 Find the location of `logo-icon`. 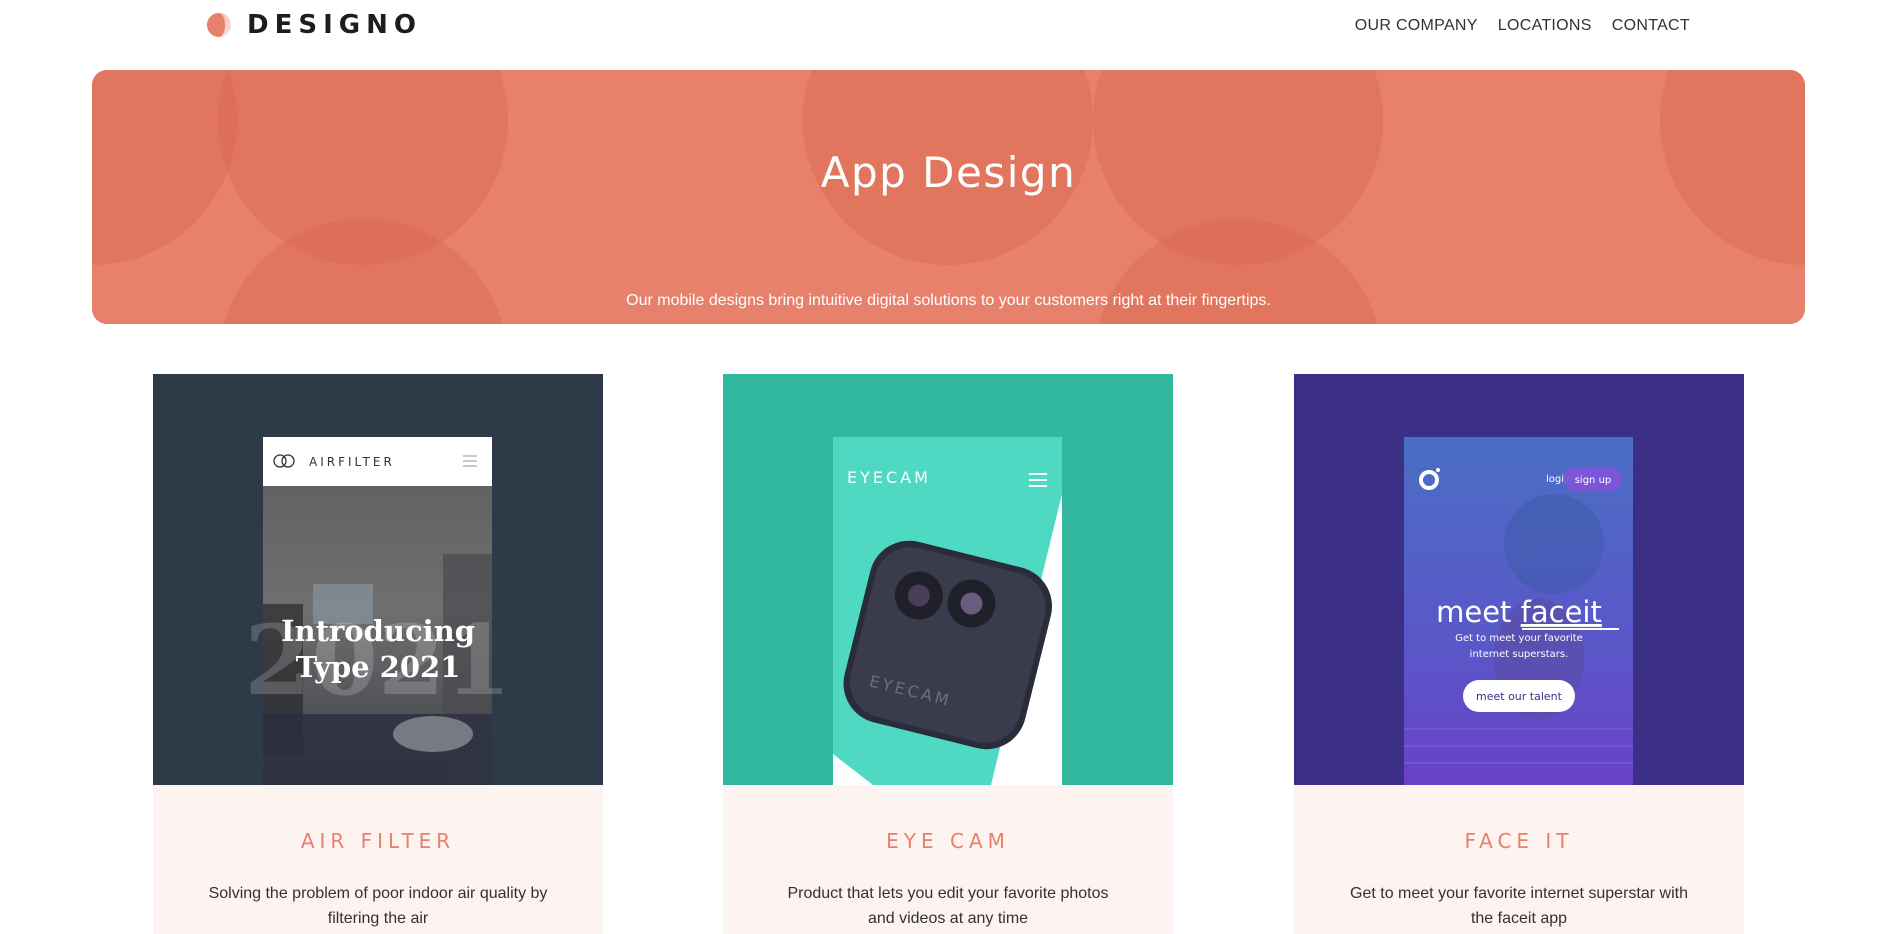

logo-icon is located at coordinates (219, 25).